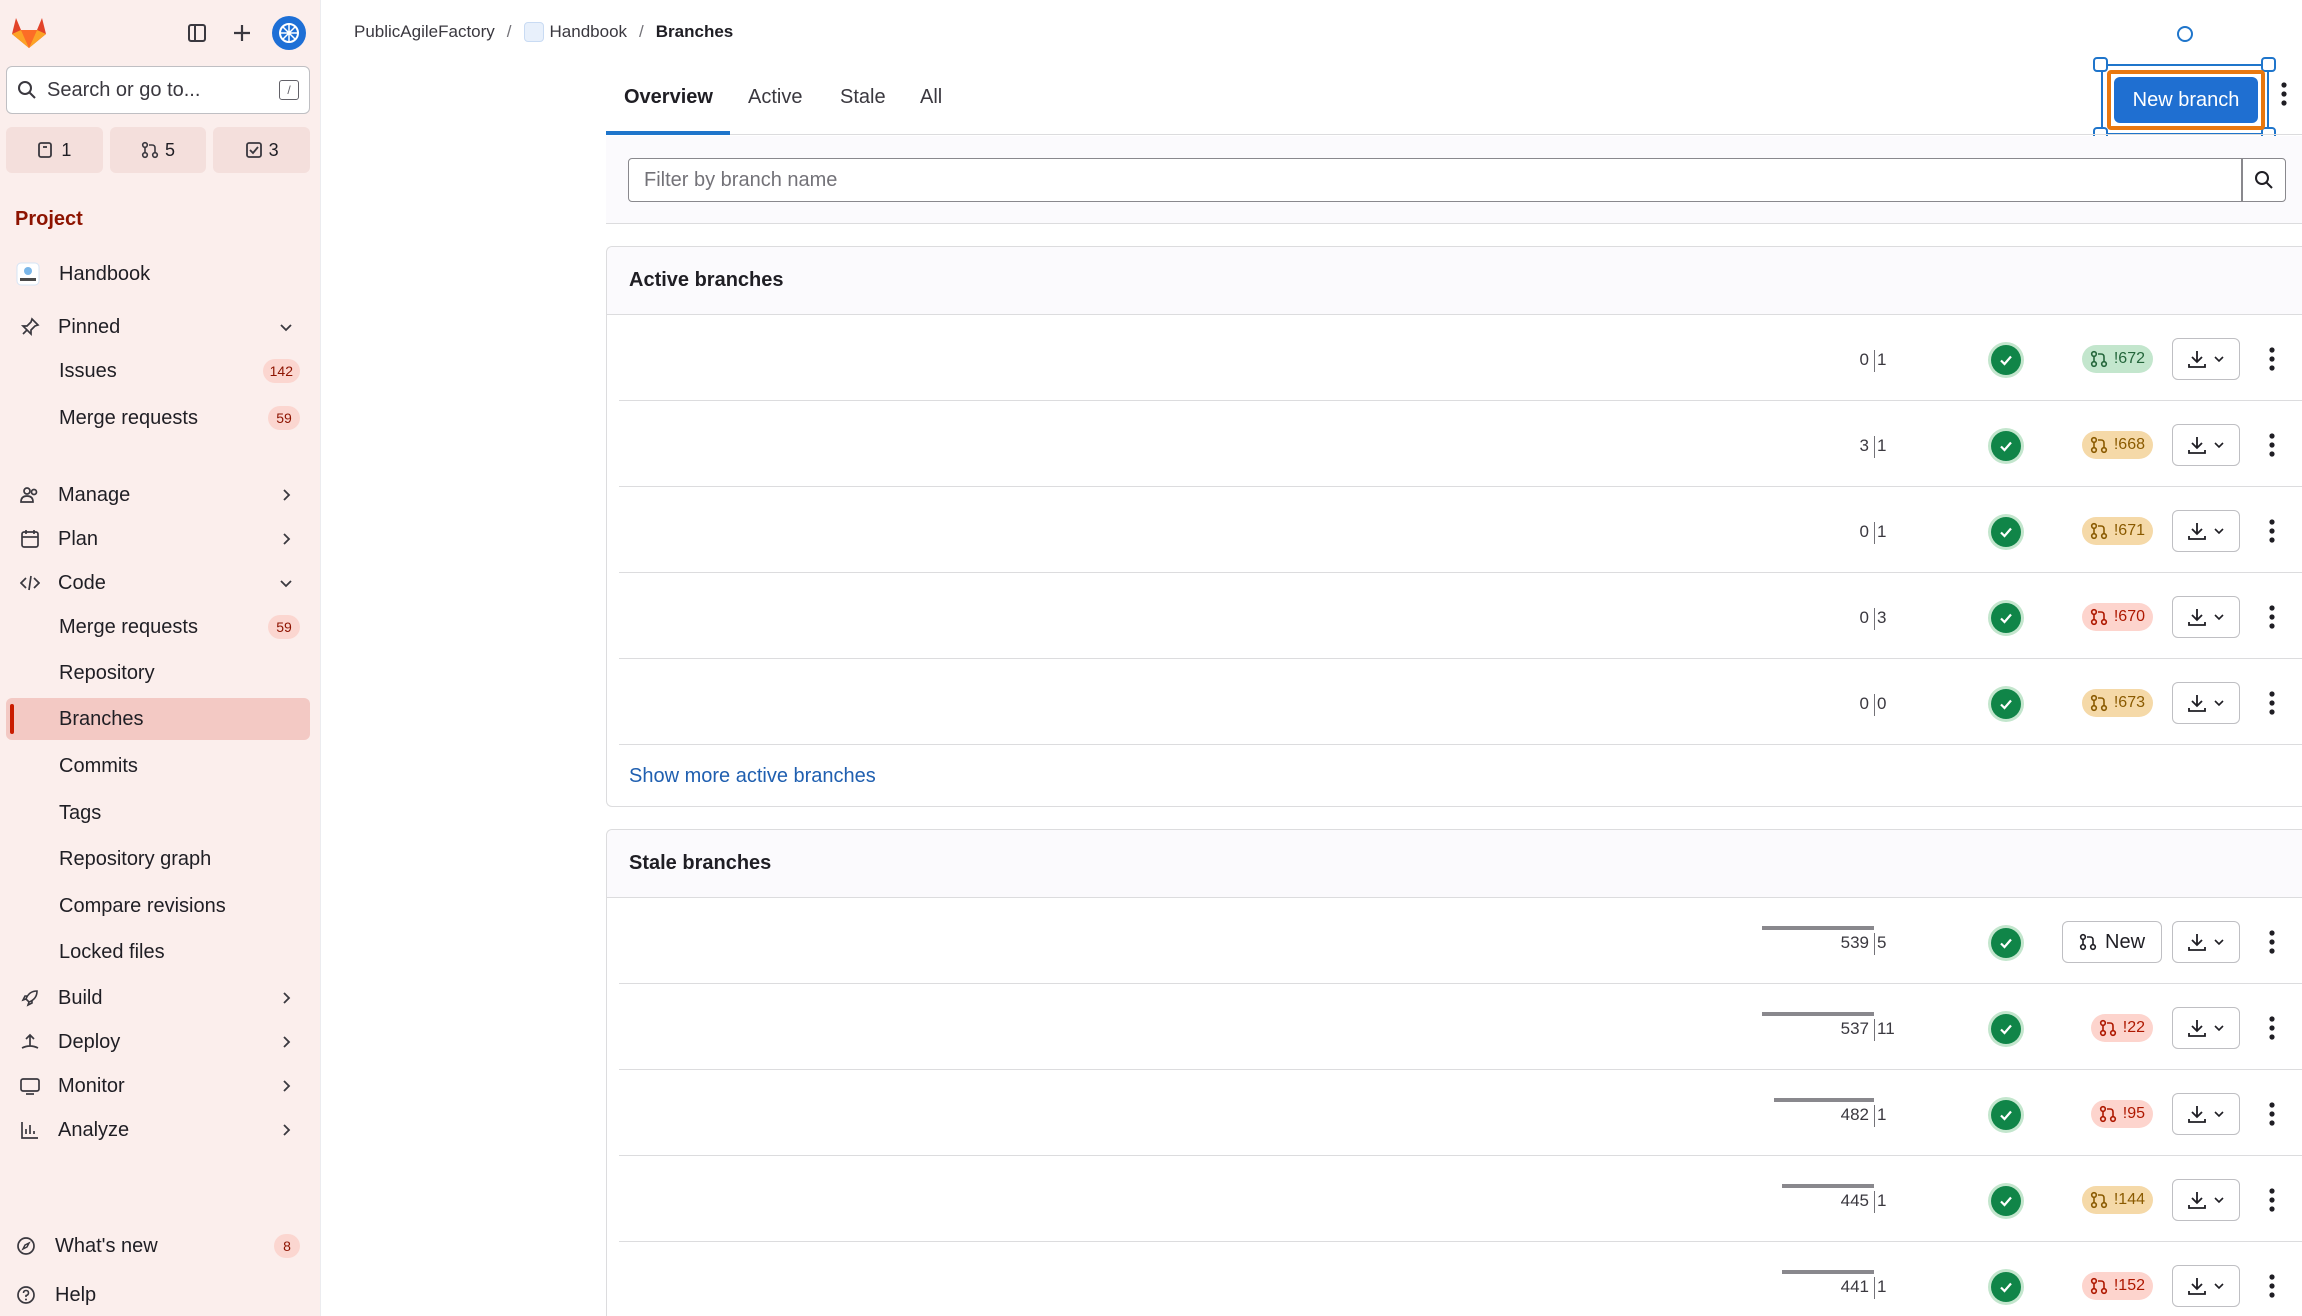  I want to click on merge-request-badge: !144, so click(2117, 1200).